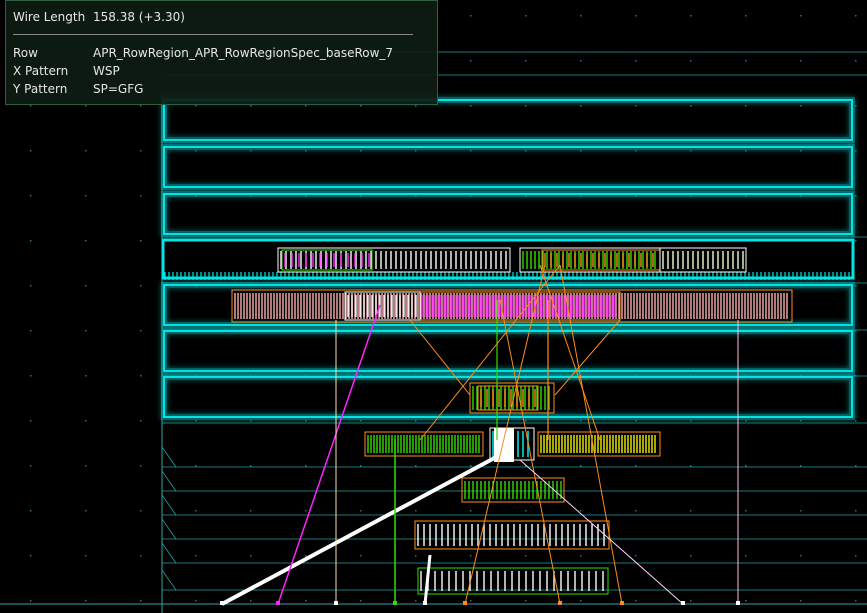  I want to click on panel-divider, so click(213, 34).